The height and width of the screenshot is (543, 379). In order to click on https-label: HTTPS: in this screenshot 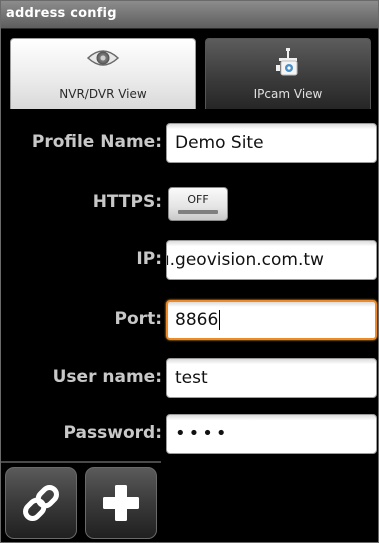, I will do `click(127, 202)`.